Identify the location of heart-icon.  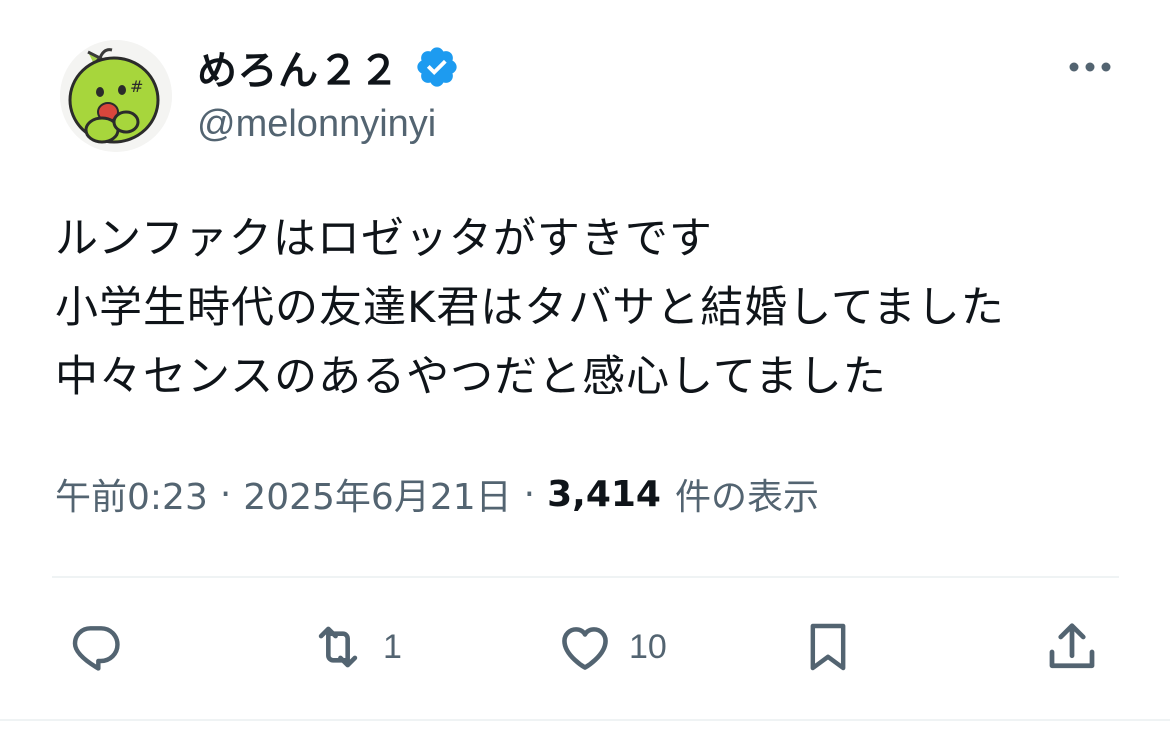
(585, 648).